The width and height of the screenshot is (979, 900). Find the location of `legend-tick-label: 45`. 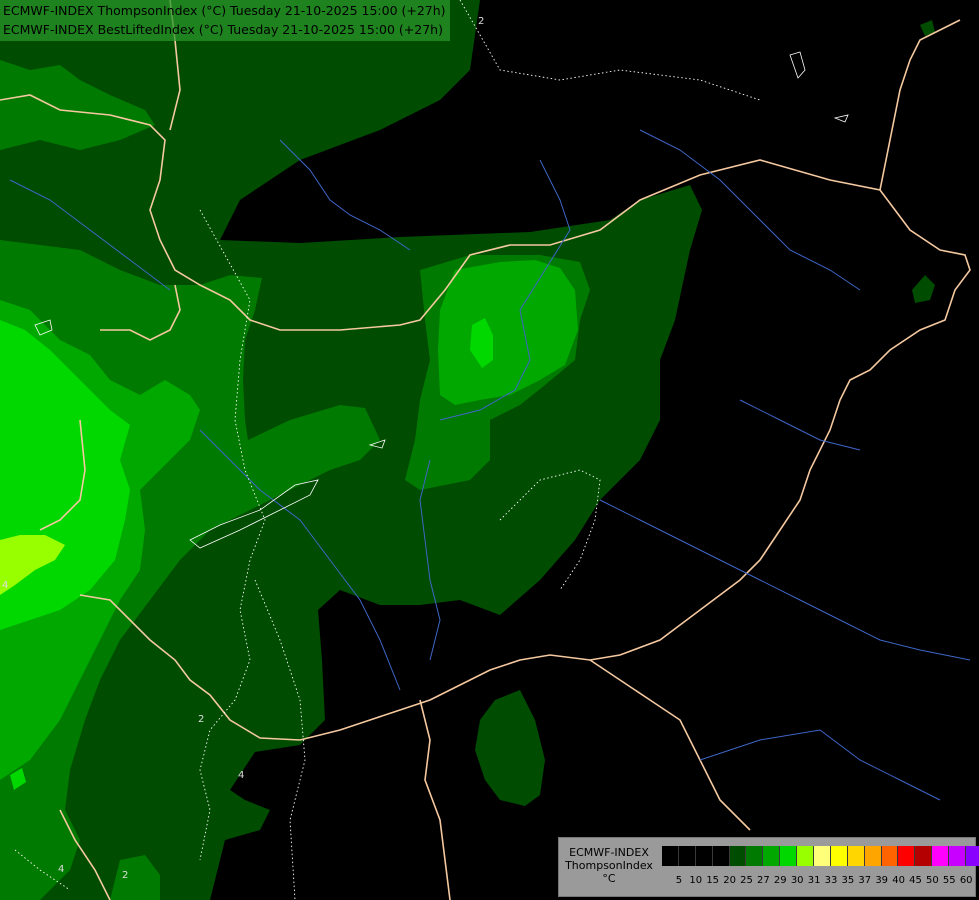

legend-tick-label: 45 is located at coordinates (915, 880).